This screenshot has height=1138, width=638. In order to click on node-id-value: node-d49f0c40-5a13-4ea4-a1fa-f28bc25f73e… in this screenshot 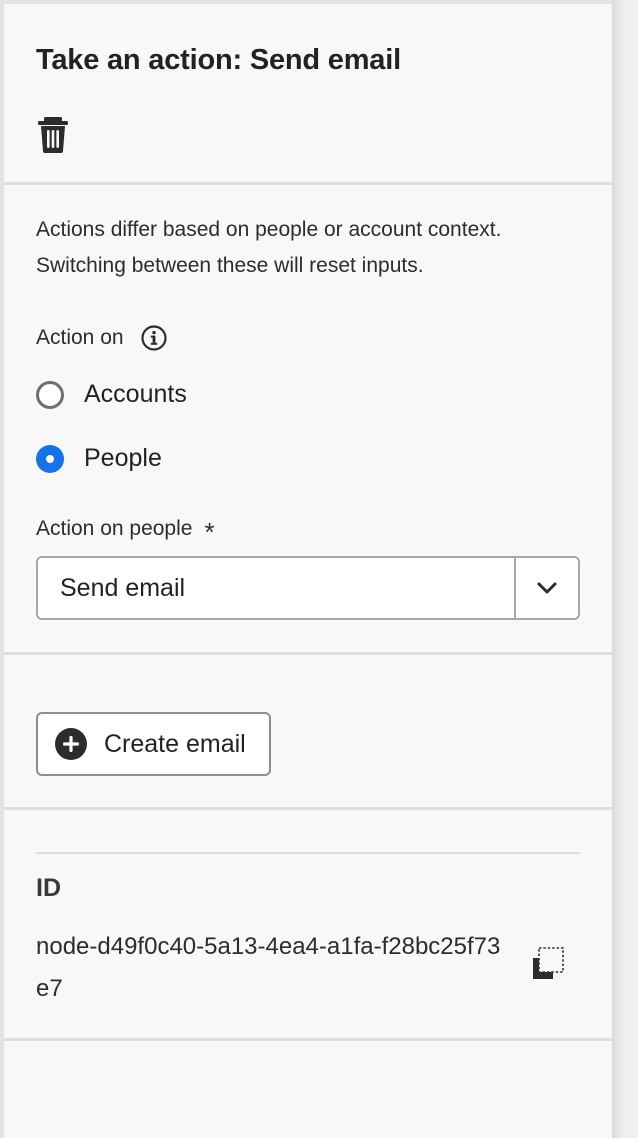, I will do `click(268, 967)`.